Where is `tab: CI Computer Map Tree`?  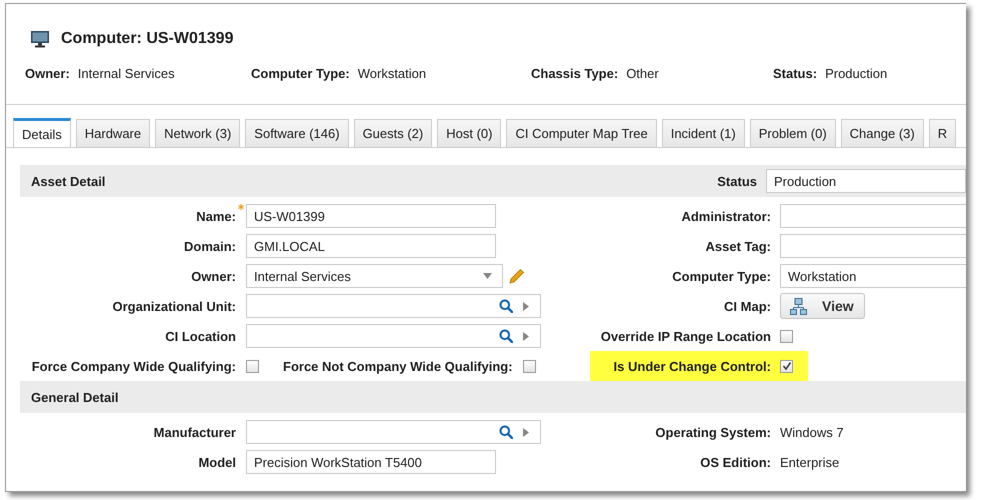 tab: CI Computer Map Tree is located at coordinates (581, 133).